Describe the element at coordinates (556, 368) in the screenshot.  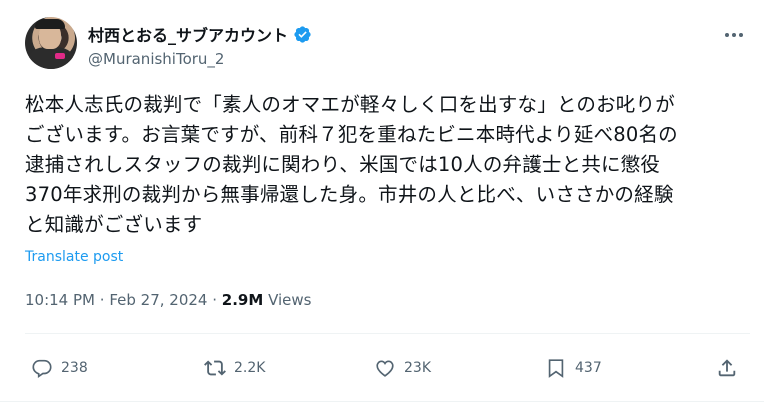
I see `bookmark-icon` at that location.